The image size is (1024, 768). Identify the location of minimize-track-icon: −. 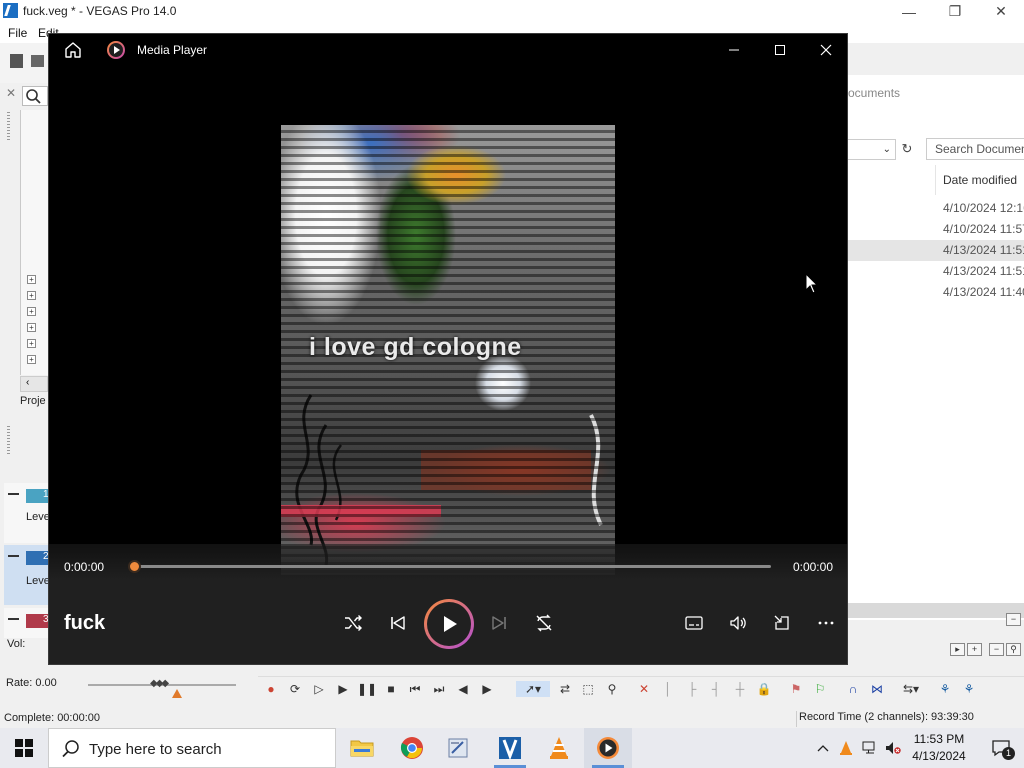
(1013, 619).